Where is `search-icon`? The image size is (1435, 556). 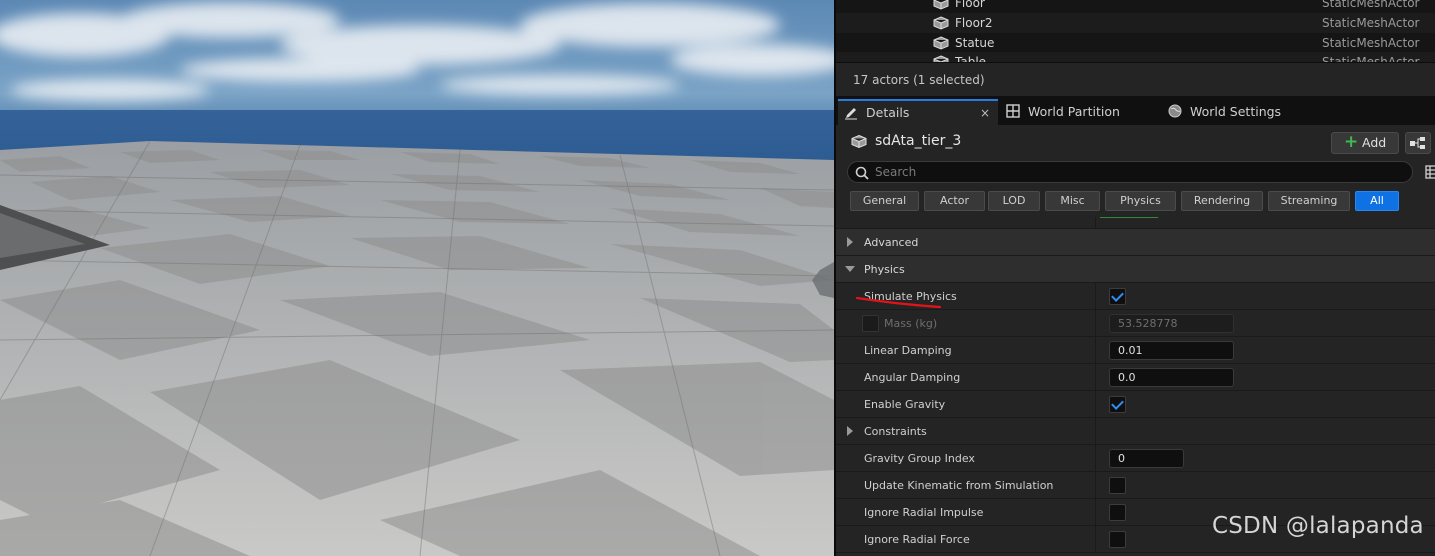
search-icon is located at coordinates (862, 173).